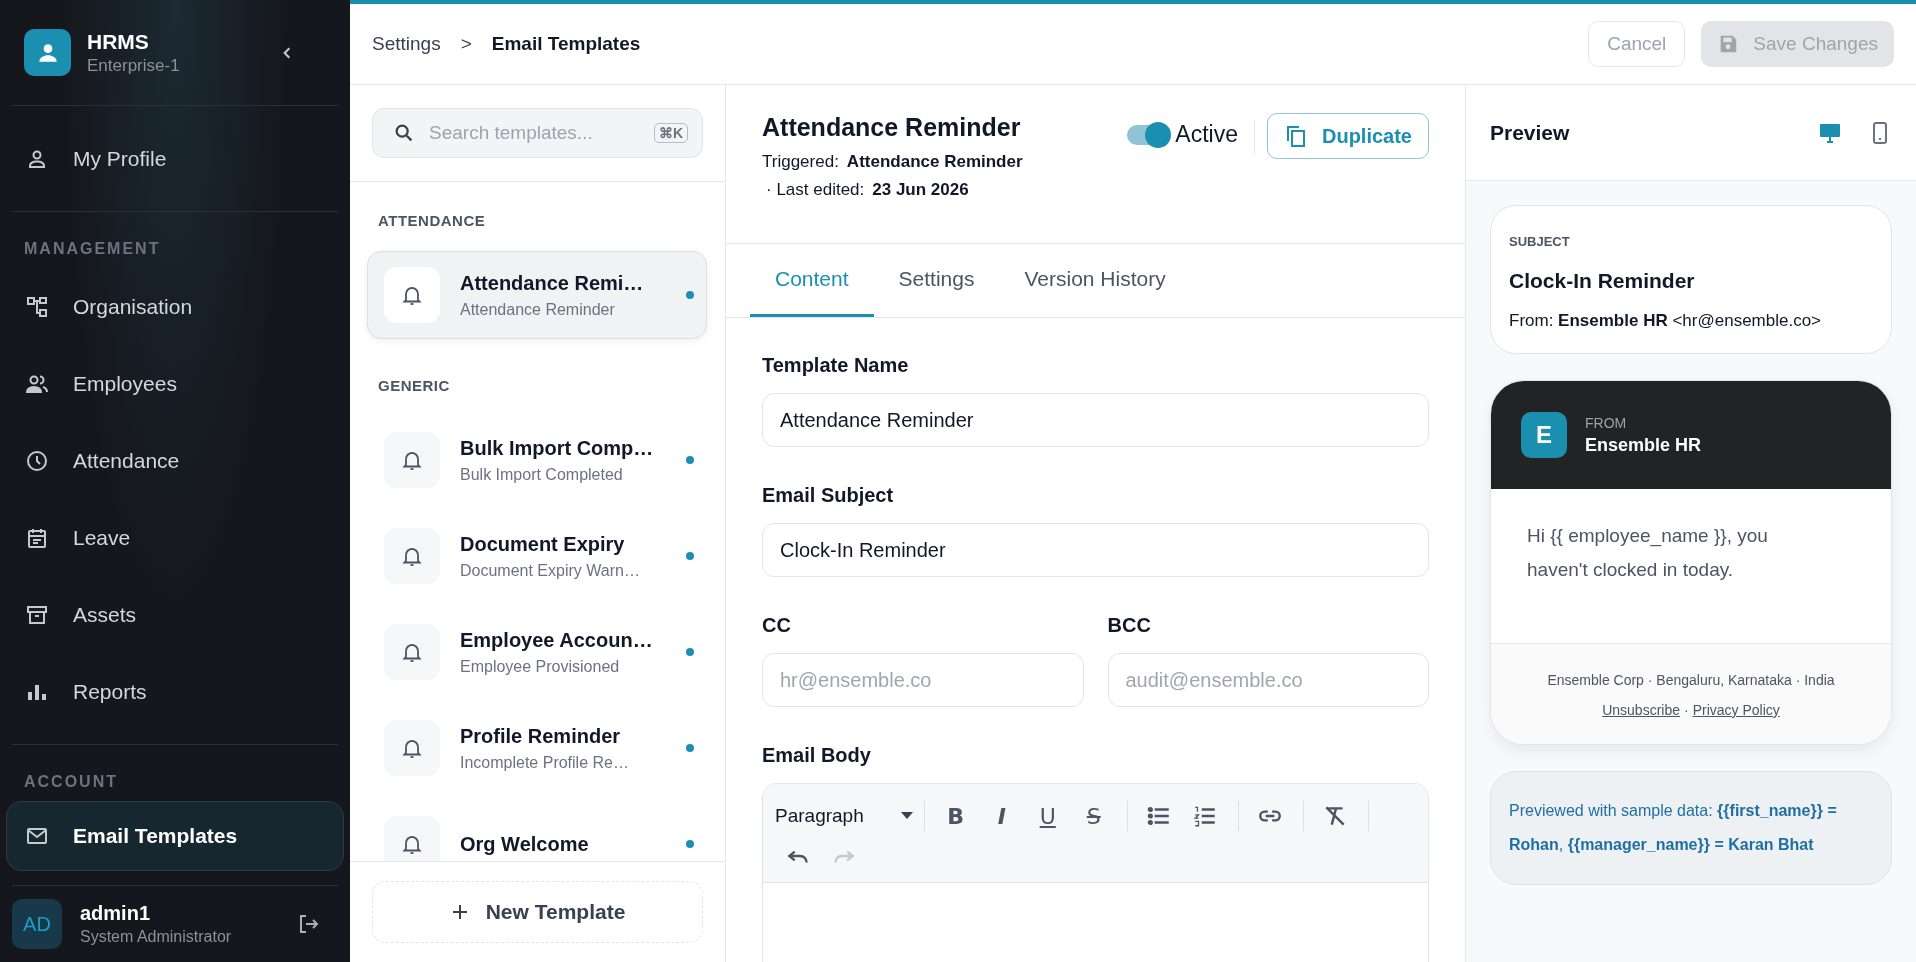 This screenshot has width=1916, height=962. I want to click on switch-label: Active, so click(1206, 134).